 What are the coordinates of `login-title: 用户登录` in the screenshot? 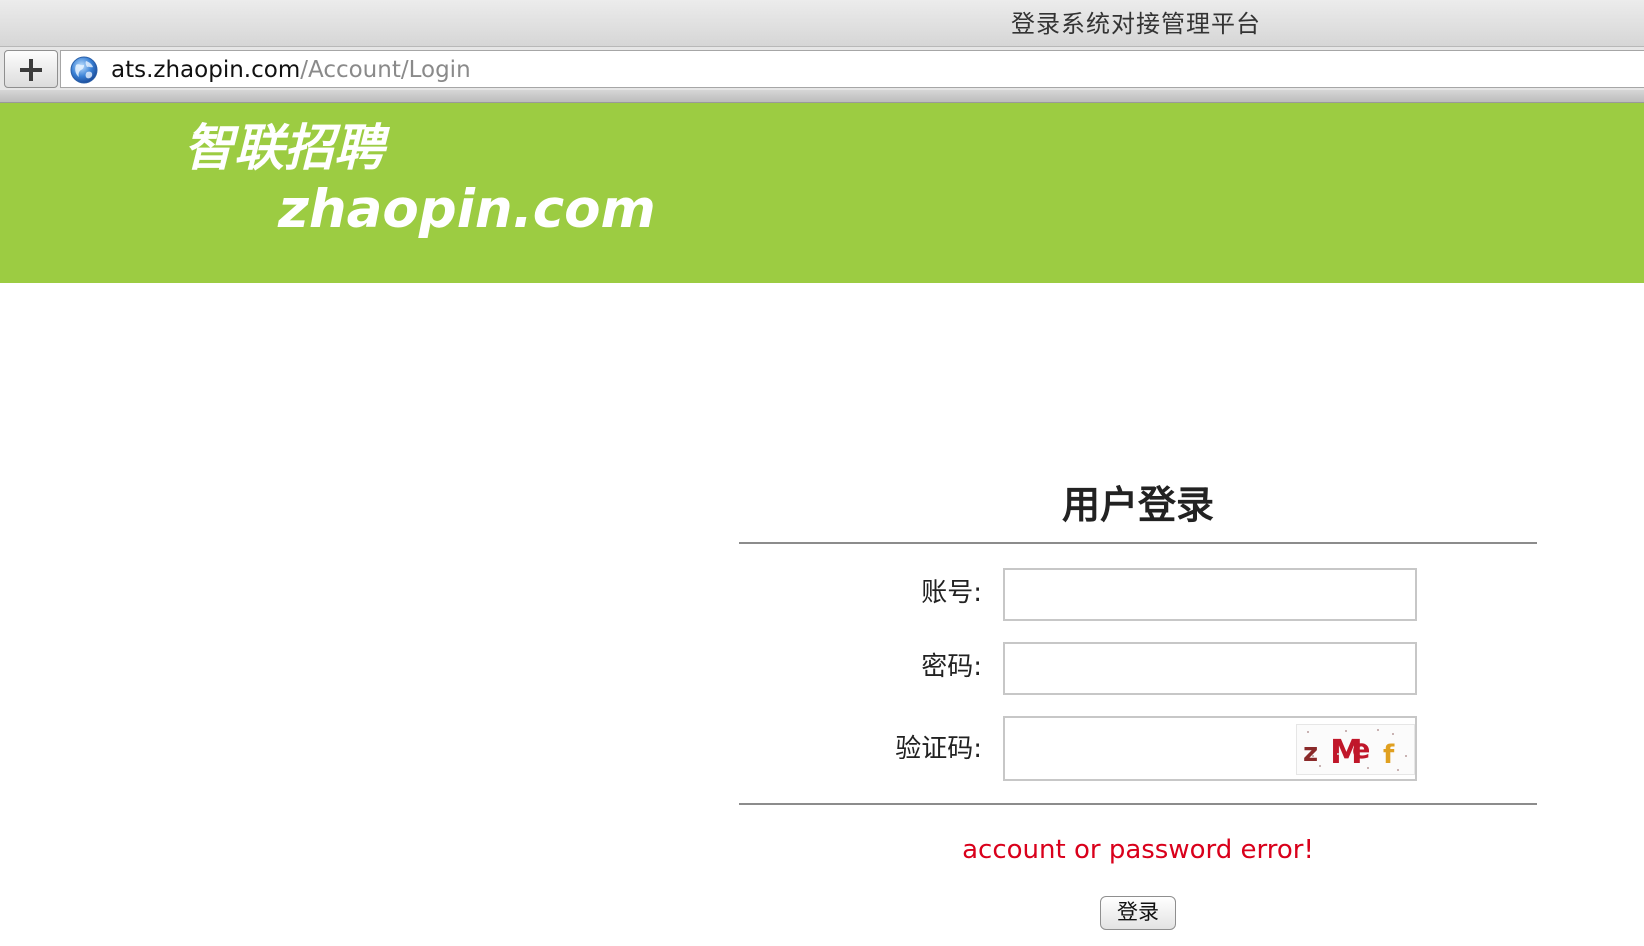 It's located at (1137, 505).